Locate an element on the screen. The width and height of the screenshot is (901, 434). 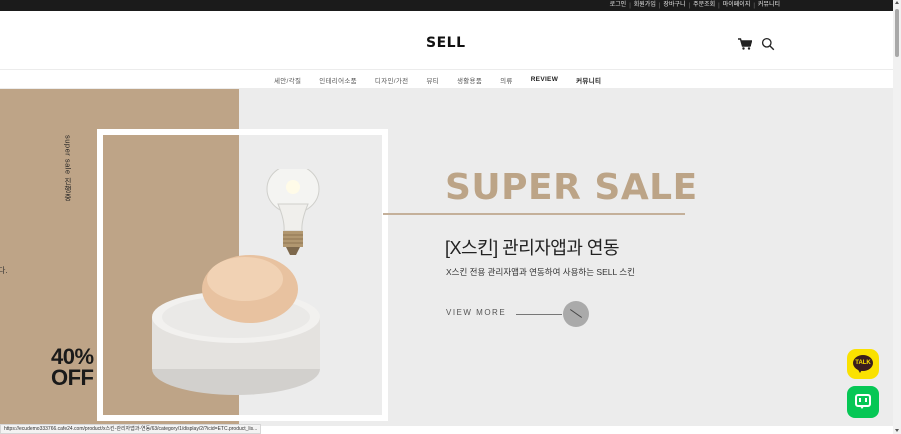
chat-dots is located at coordinates (860, 400).